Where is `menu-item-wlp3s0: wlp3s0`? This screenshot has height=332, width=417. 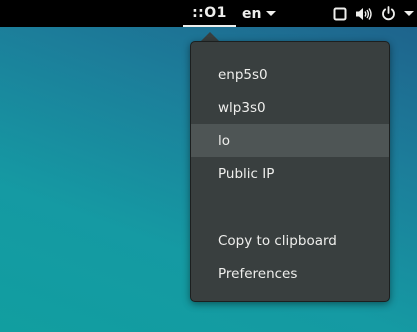
menu-item-wlp3s0: wlp3s0 is located at coordinates (290, 107).